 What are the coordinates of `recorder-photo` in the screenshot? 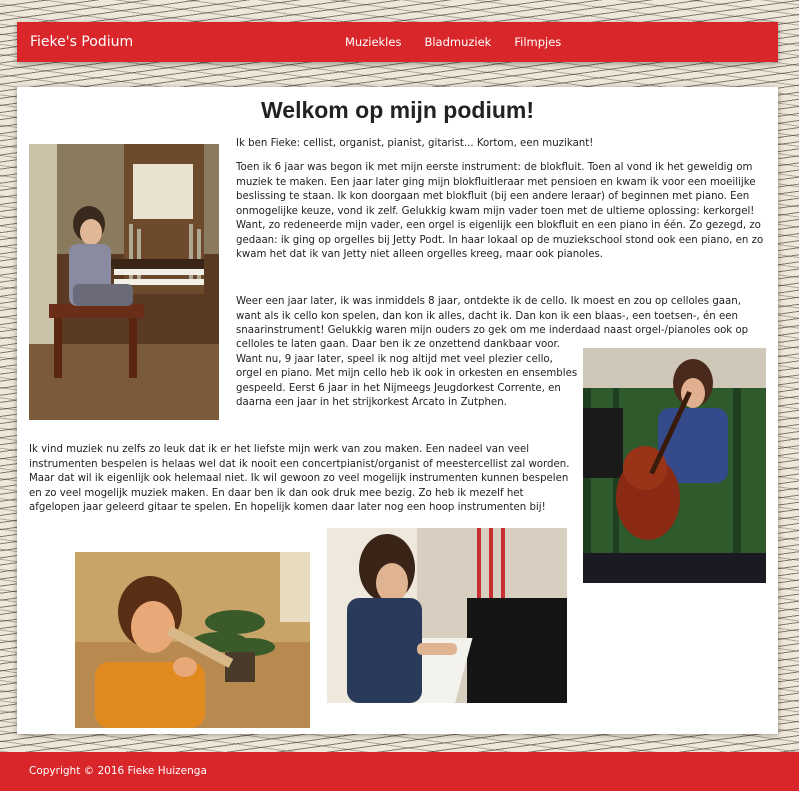 It's located at (192, 640).